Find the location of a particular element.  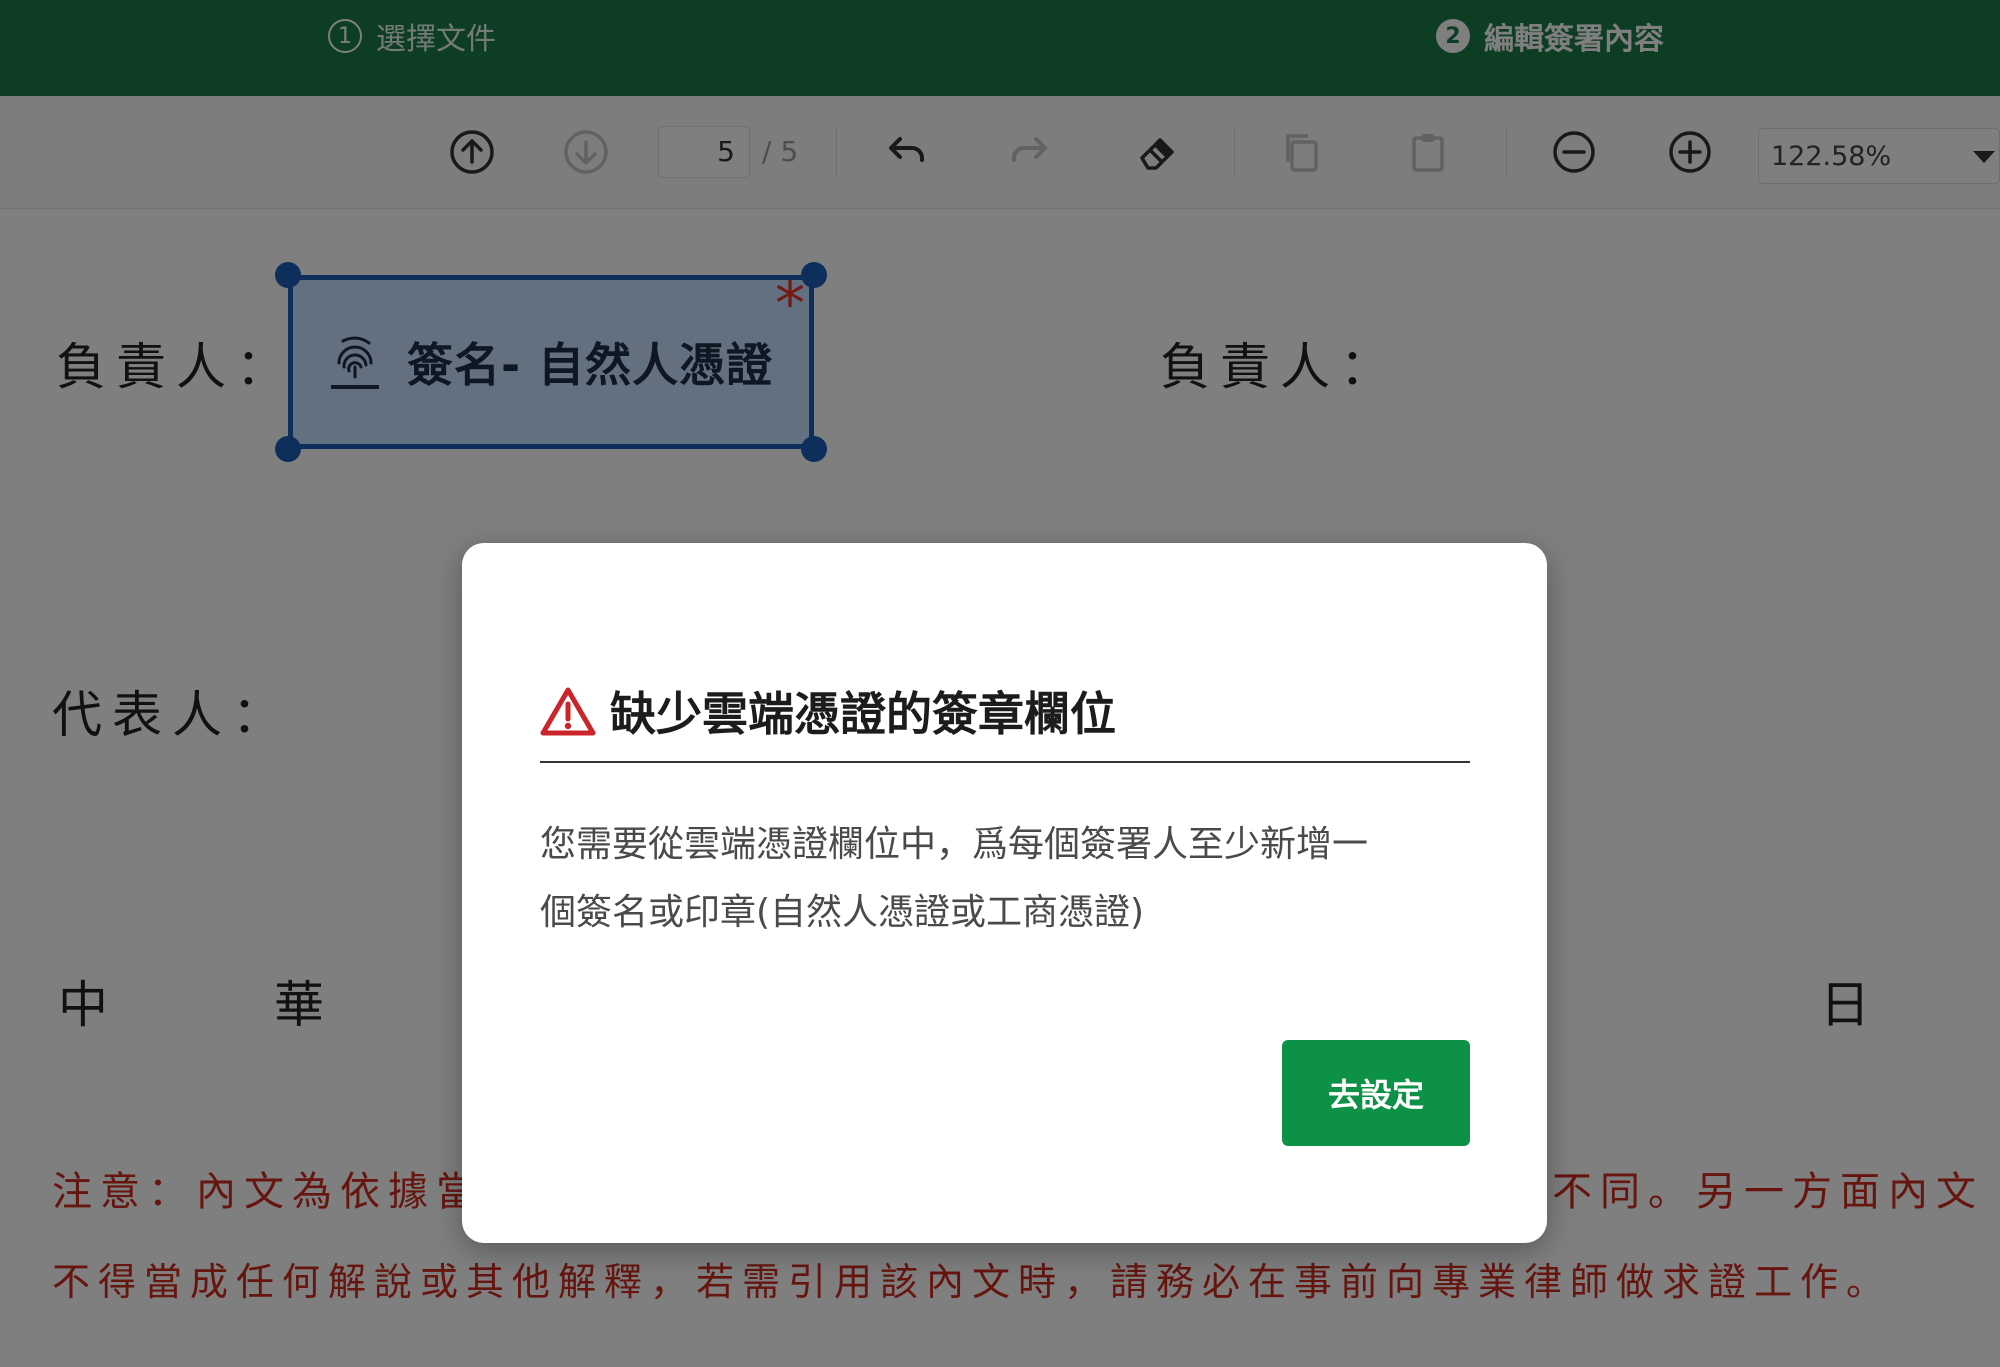

dialog-title: 缺少雲端憑證的簽章欄位 is located at coordinates (863, 714).